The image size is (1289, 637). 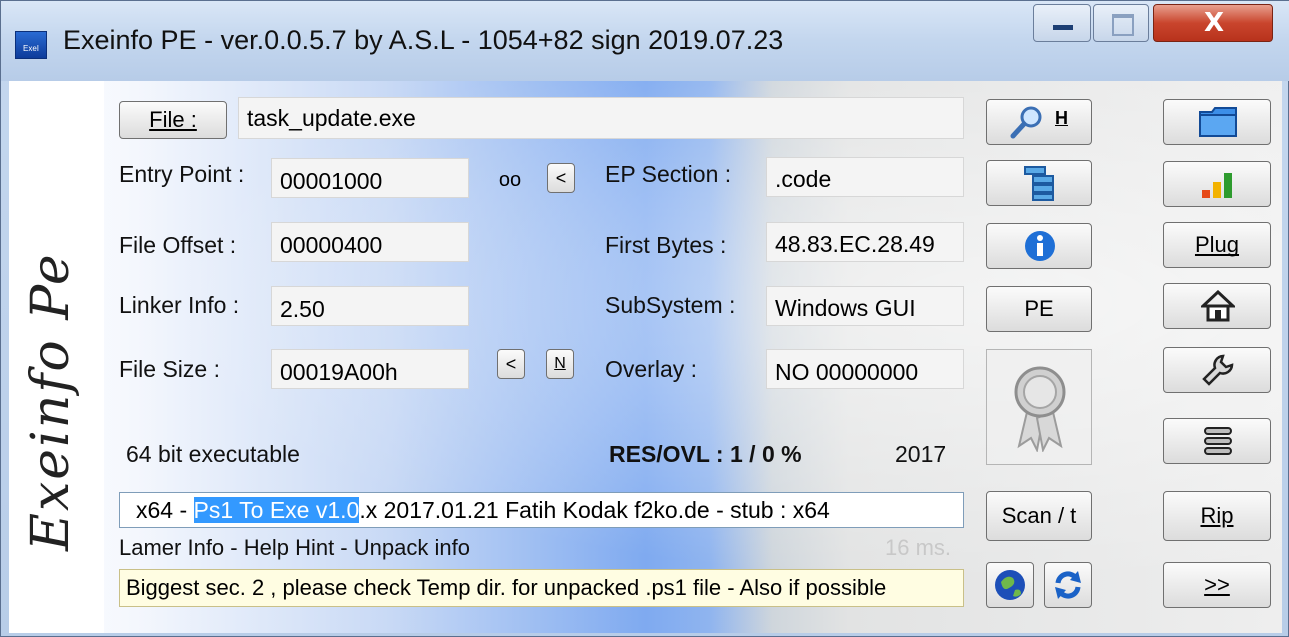 I want to click on plugin-label: Plug, so click(x=1217, y=244).